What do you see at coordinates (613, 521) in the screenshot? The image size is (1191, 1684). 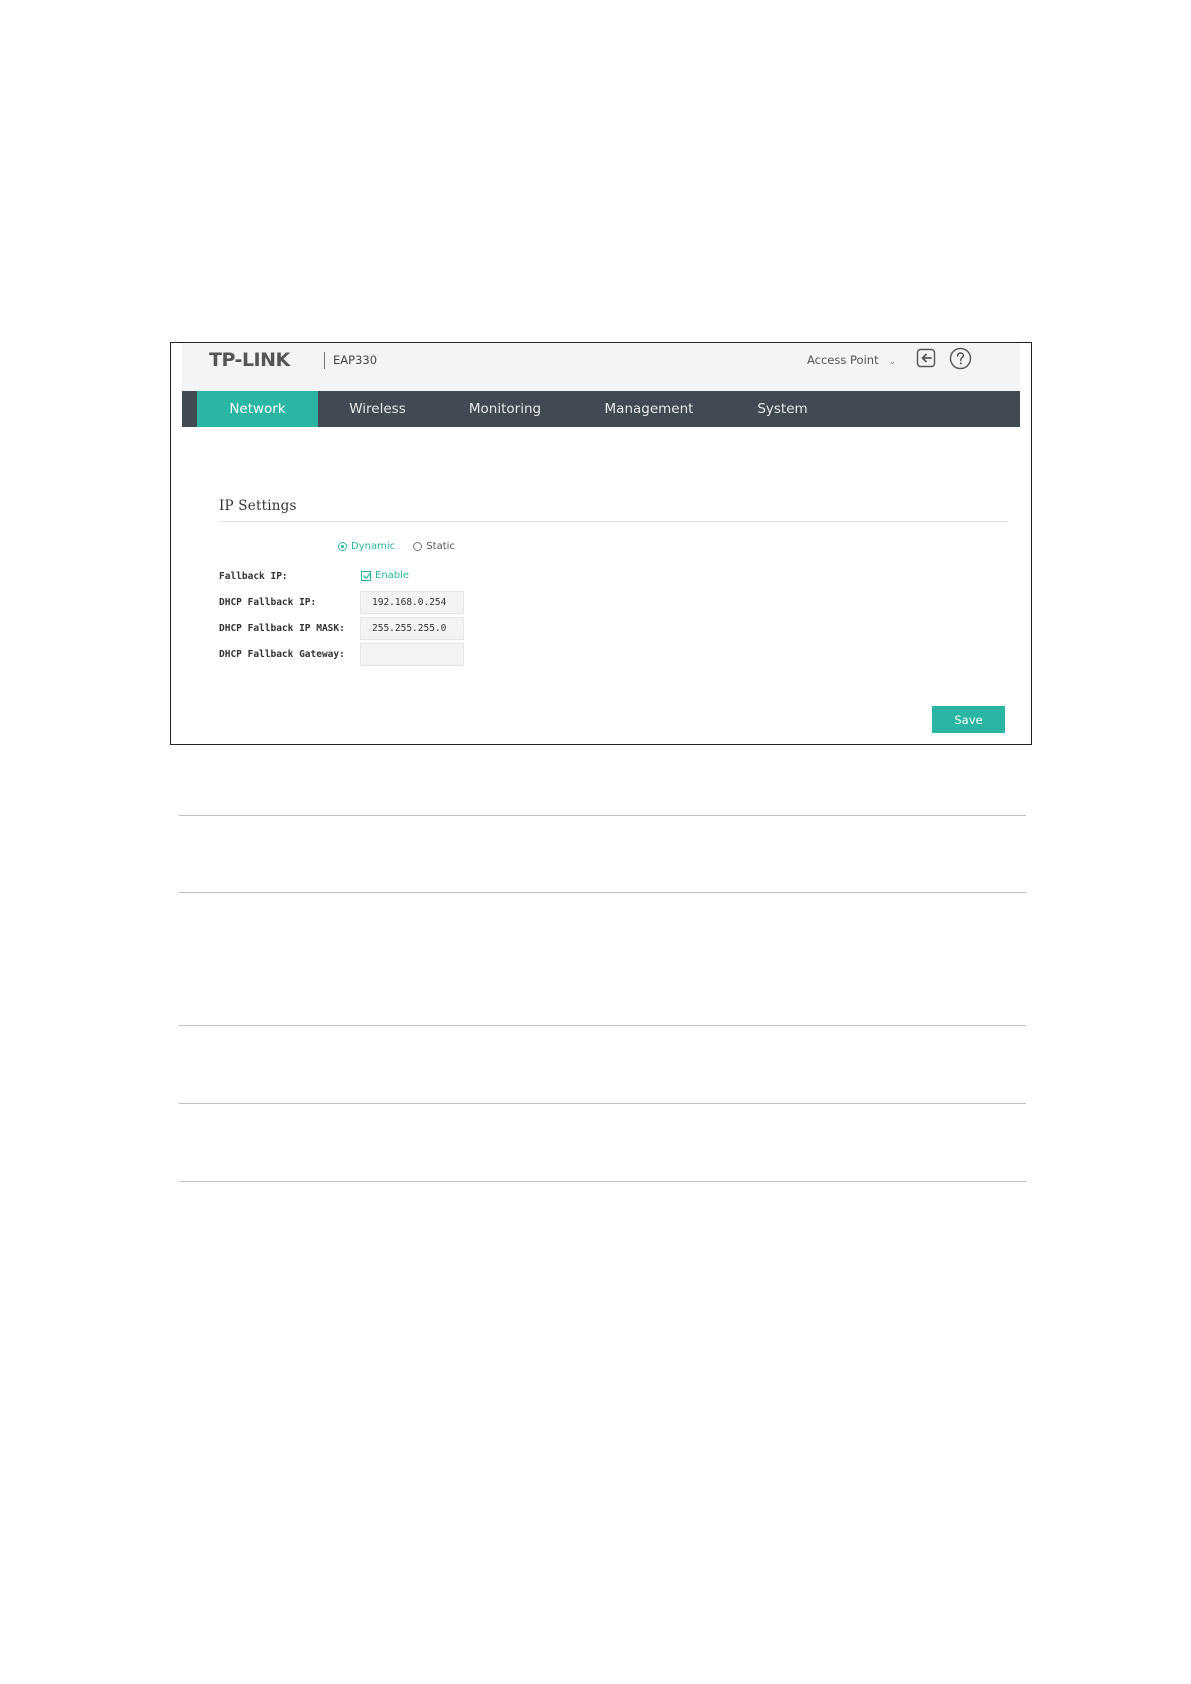 I see `section-divider` at bounding box center [613, 521].